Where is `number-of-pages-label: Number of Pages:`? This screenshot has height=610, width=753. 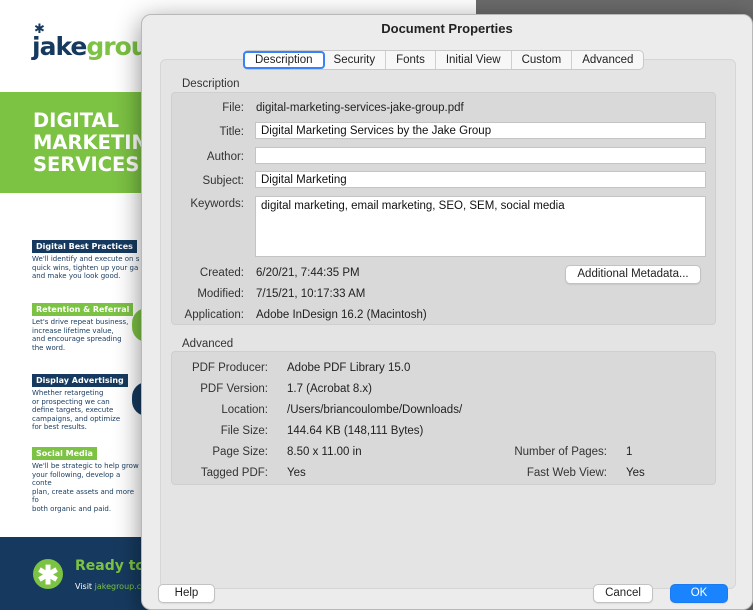
number-of-pages-label: Number of Pages: is located at coordinates (560, 452).